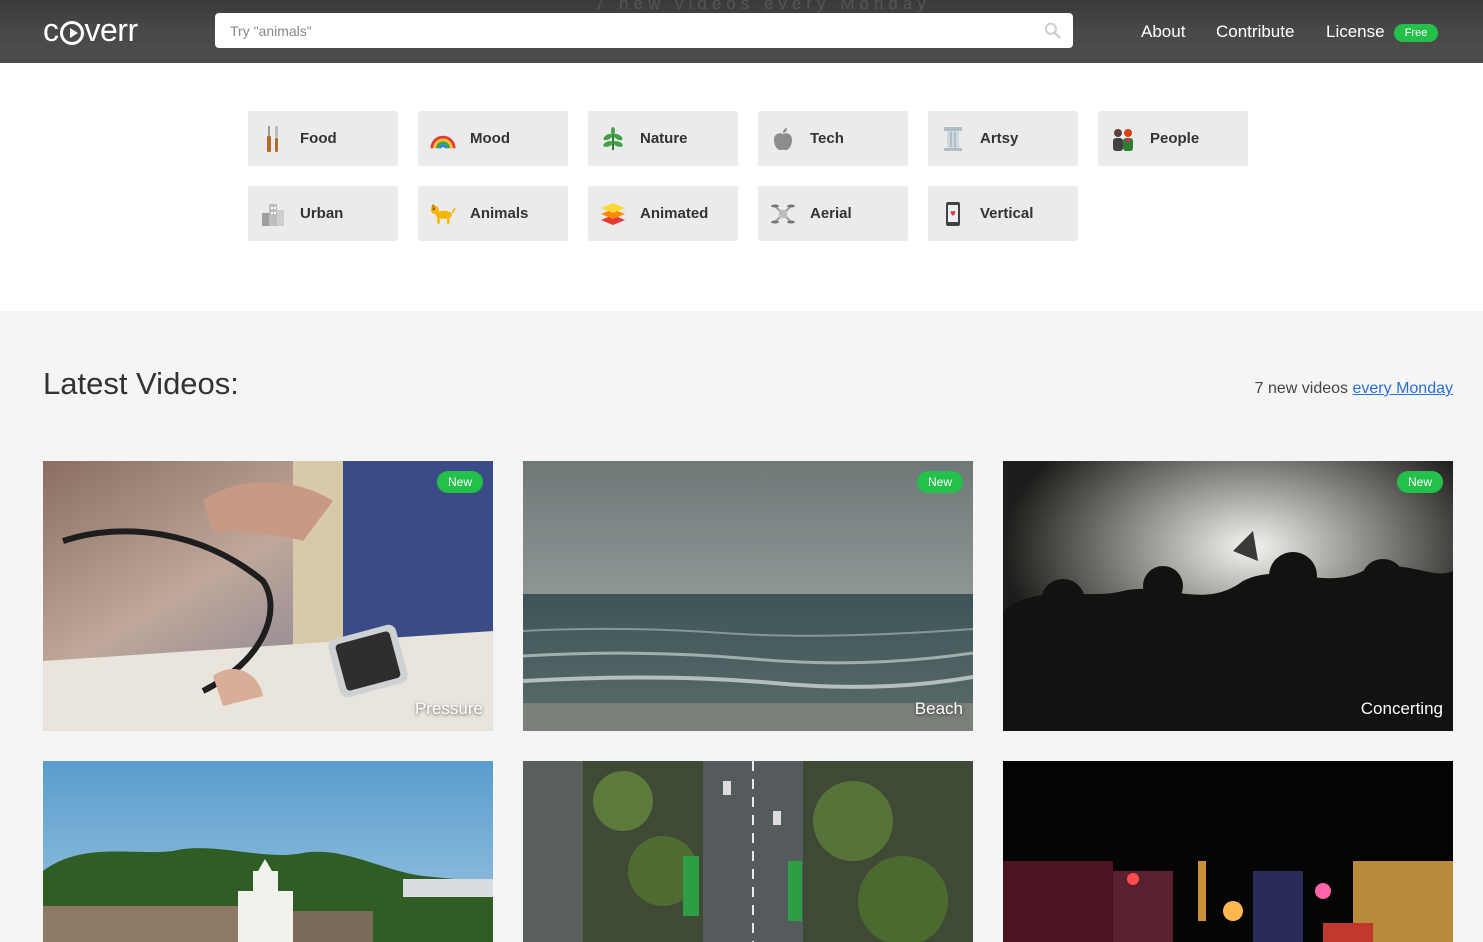 This screenshot has height=942, width=1483. I want to click on subtitle-text: 7 new videos, so click(1301, 388).